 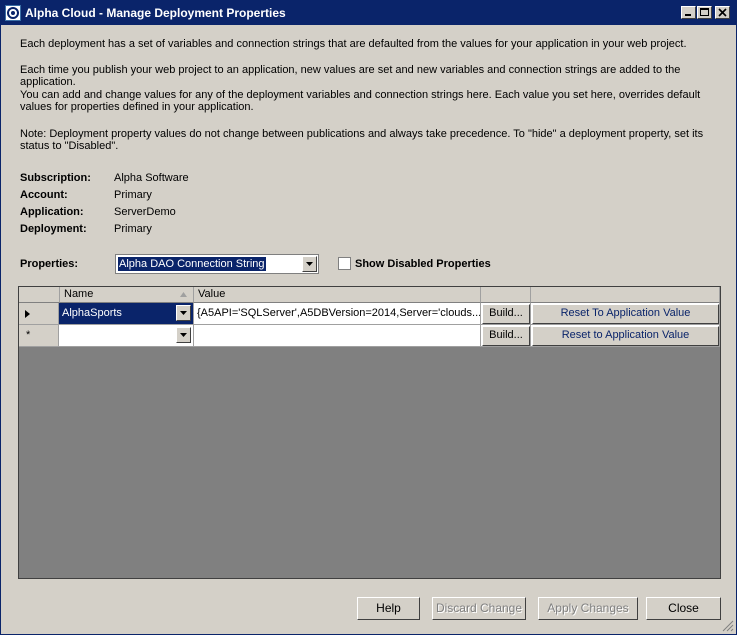 What do you see at coordinates (688, 15) in the screenshot?
I see `minimize-icon` at bounding box center [688, 15].